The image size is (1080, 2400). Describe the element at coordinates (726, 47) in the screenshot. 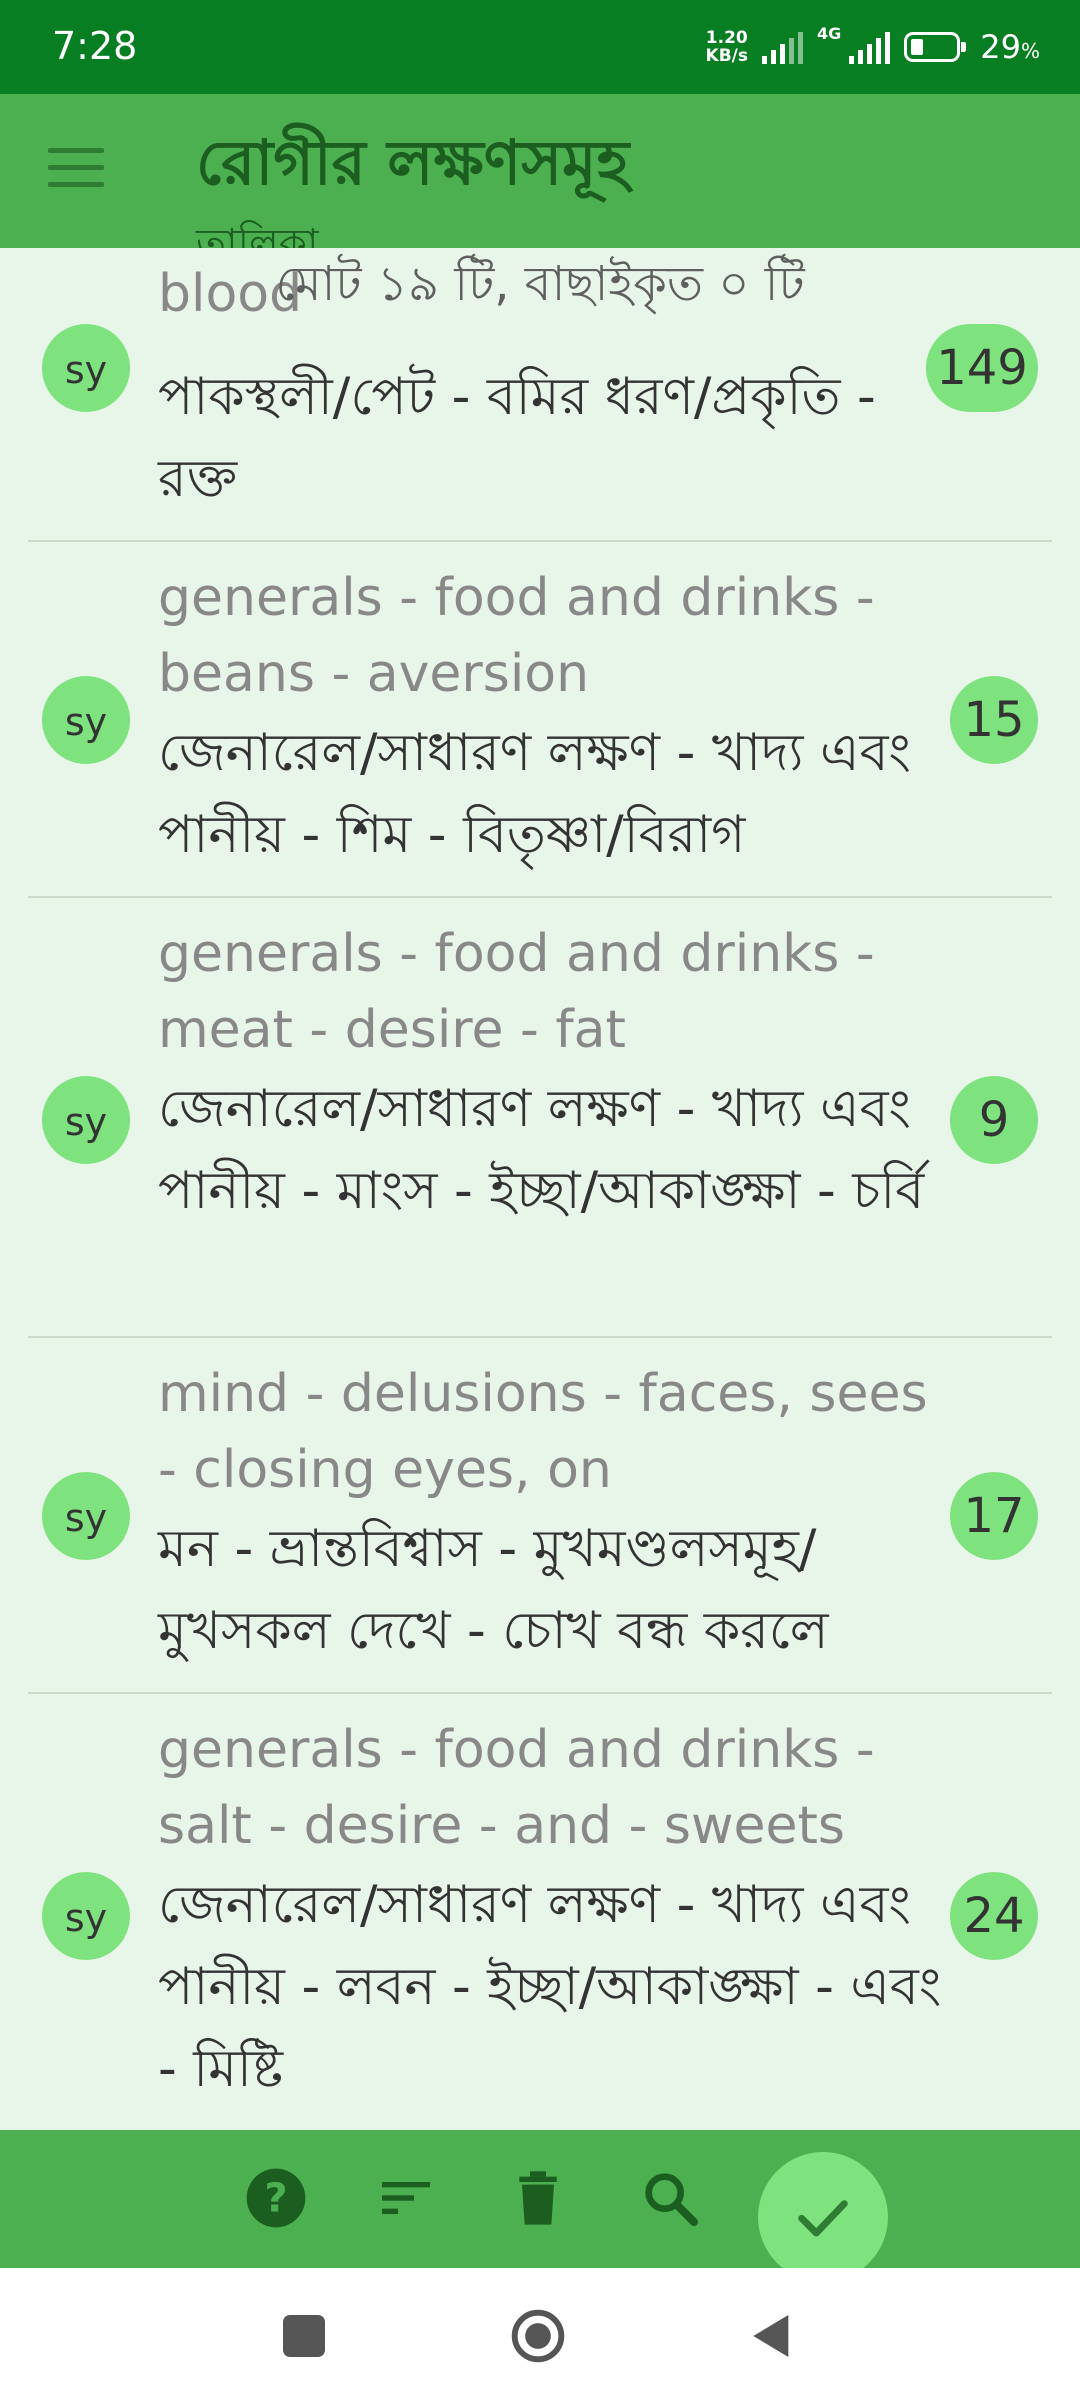

I see `network-speed: 1.20 KB/s` at that location.